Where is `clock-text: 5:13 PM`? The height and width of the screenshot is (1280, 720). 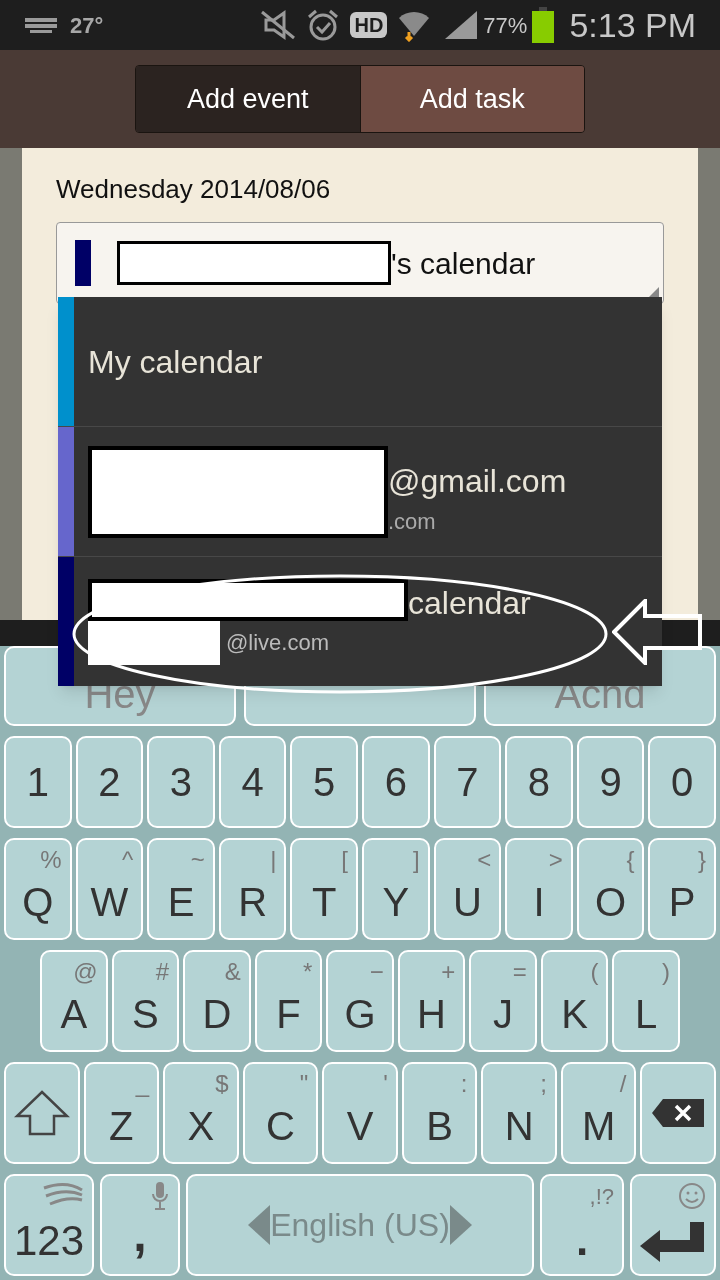 clock-text: 5:13 PM is located at coordinates (632, 25).